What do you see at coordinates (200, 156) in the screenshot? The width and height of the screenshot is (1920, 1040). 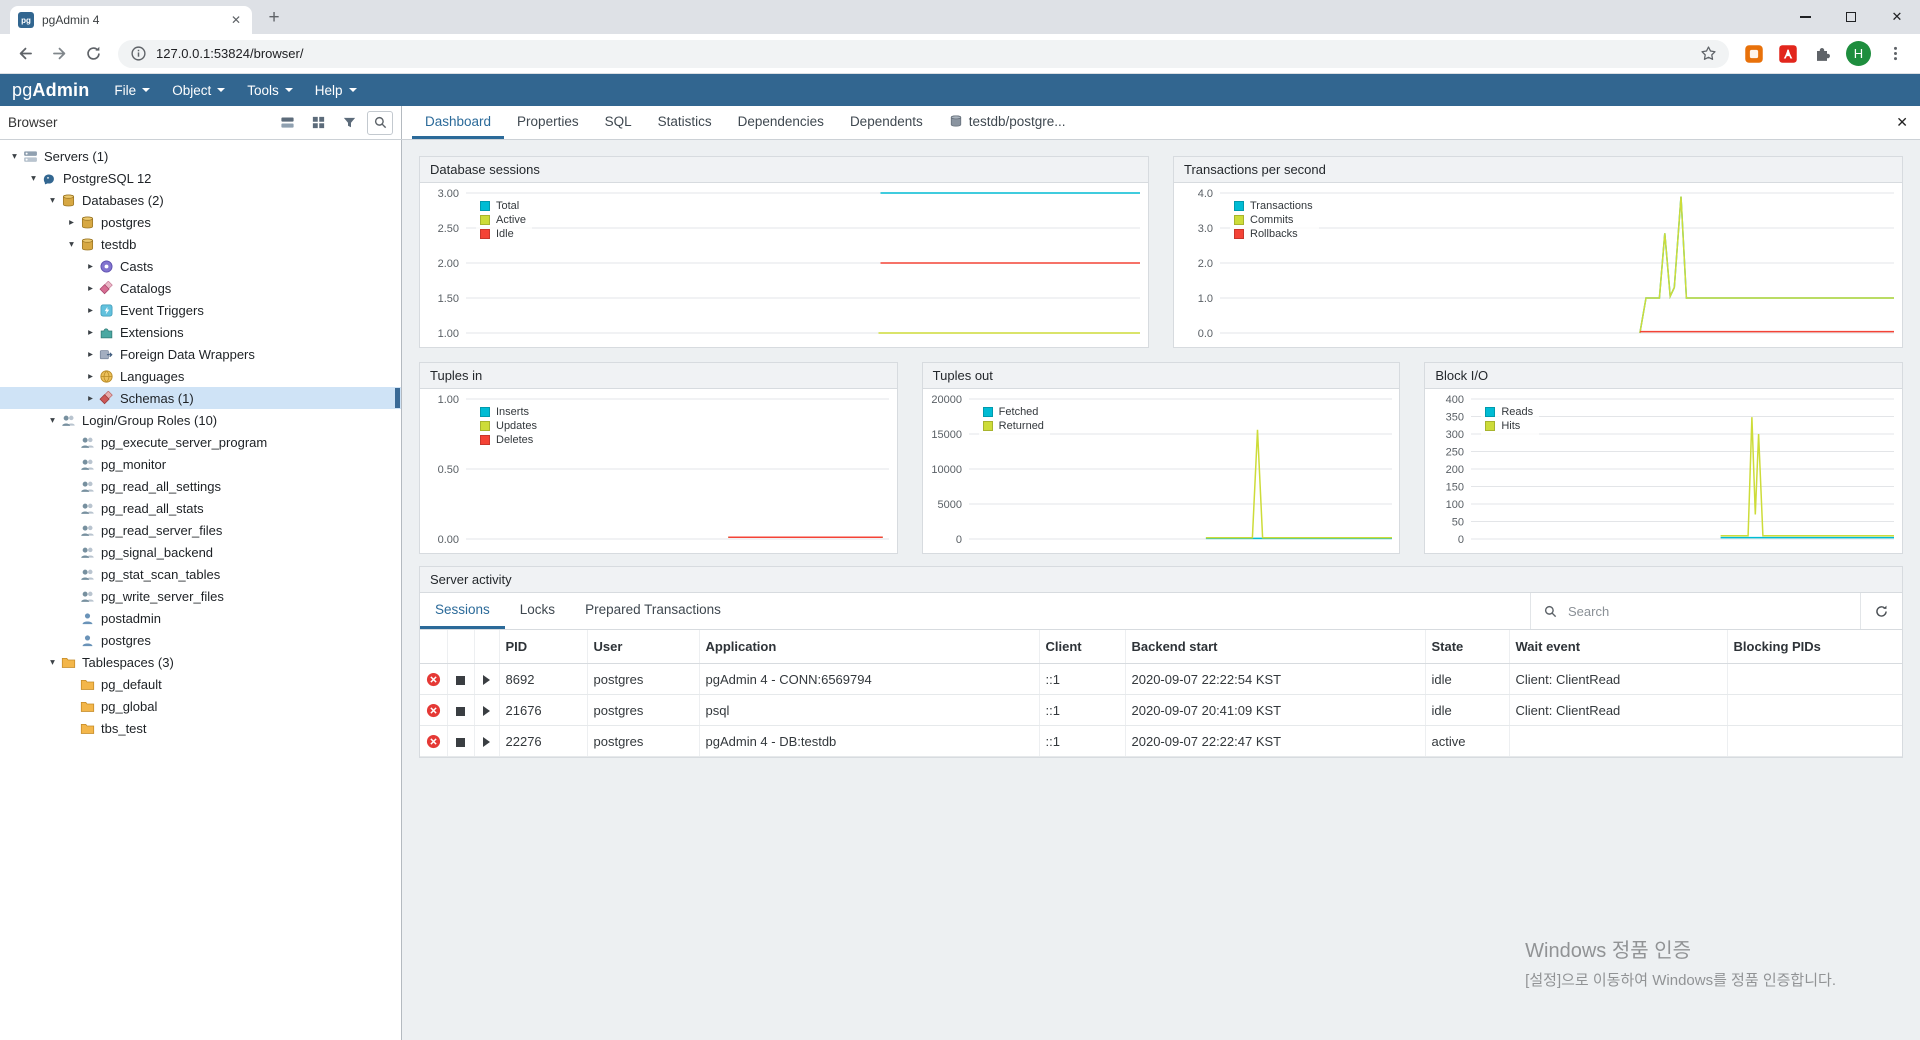 I see `tree-item-servers-1: ▾ Servers (1)` at bounding box center [200, 156].